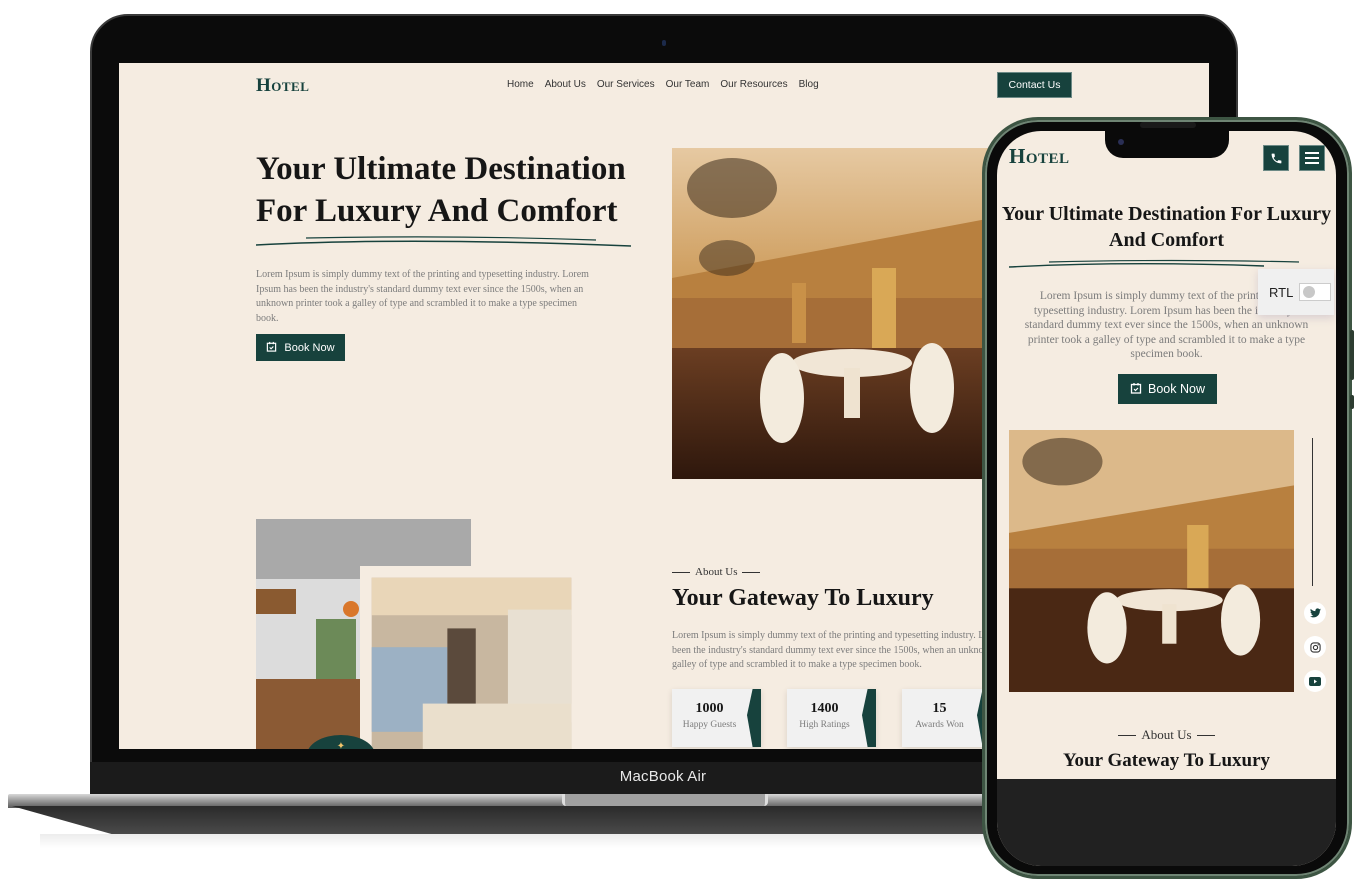 This screenshot has height=880, width=1354. Describe the element at coordinates (824, 708) in the screenshot. I see `stat-value: 1400` at that location.